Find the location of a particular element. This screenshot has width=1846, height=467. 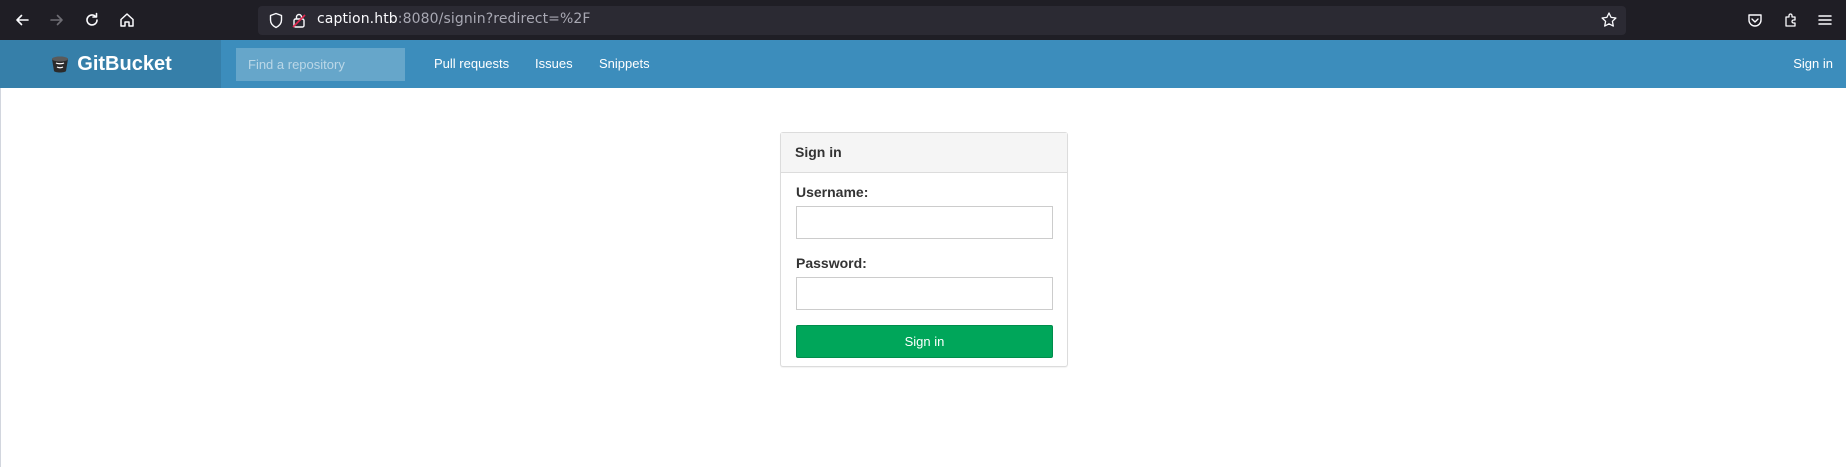

home-button is located at coordinates (127, 20).